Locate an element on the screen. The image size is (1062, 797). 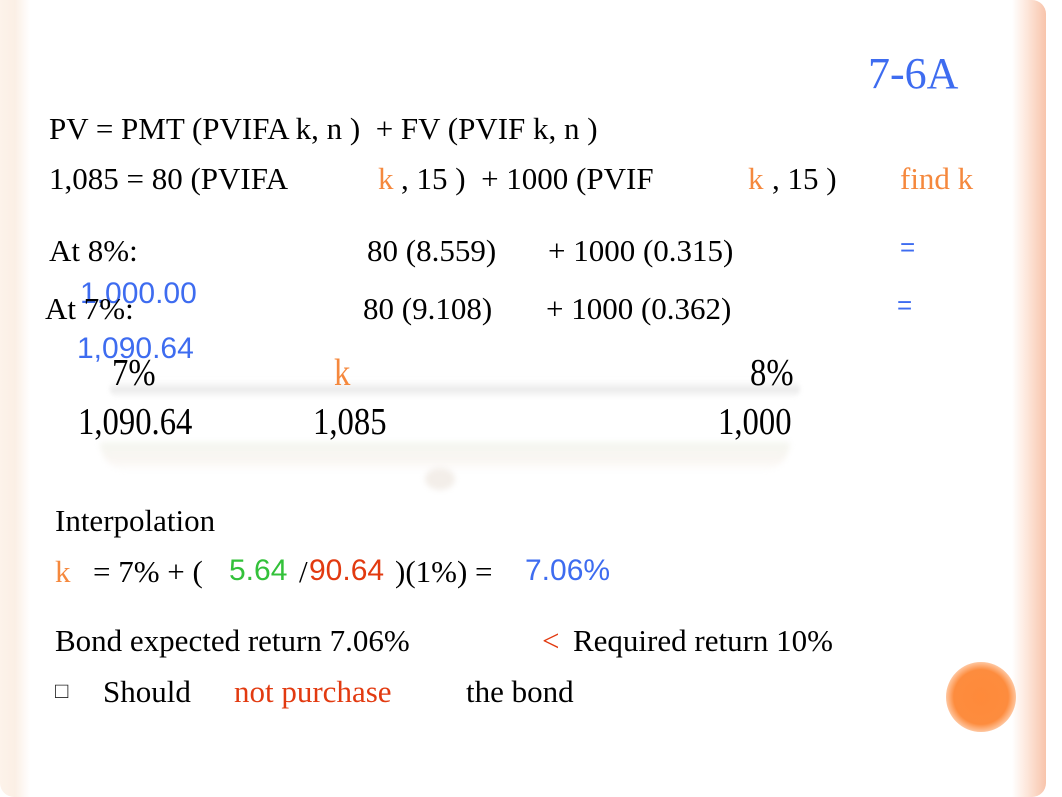
interp-slash: / is located at coordinates (303, 571).